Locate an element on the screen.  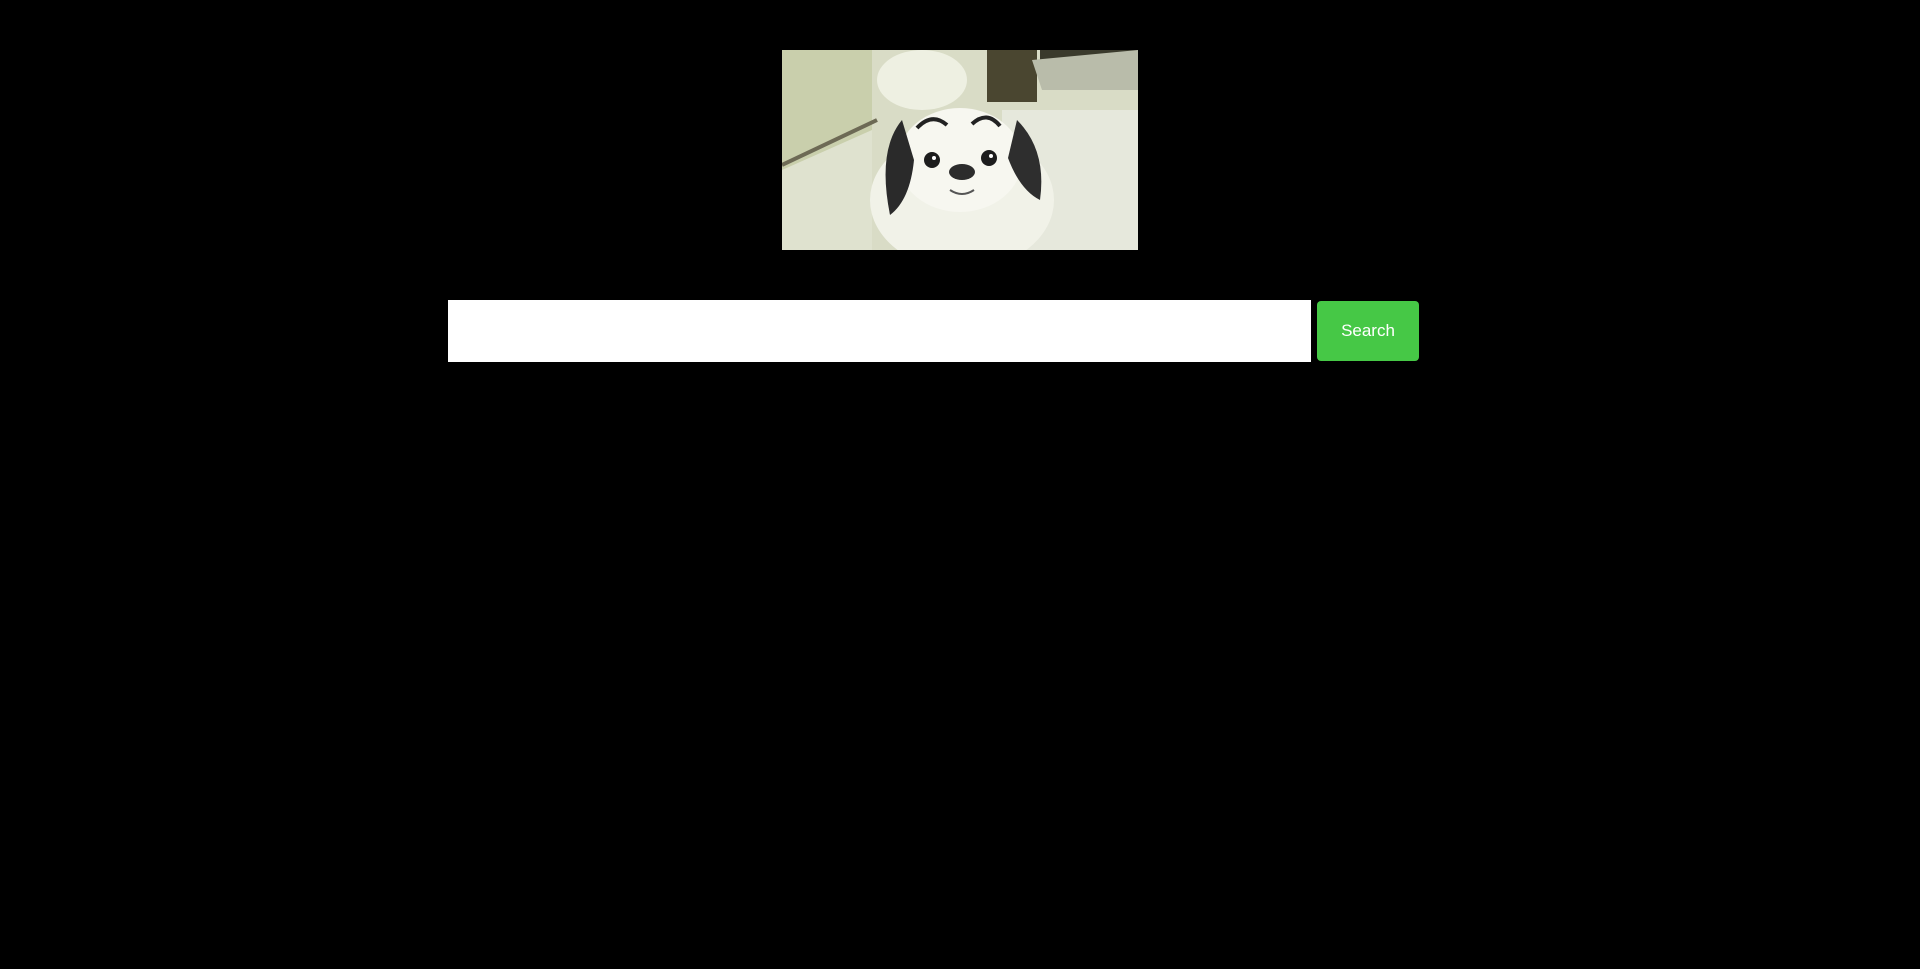
dog-photo-icon is located at coordinates (960, 150).